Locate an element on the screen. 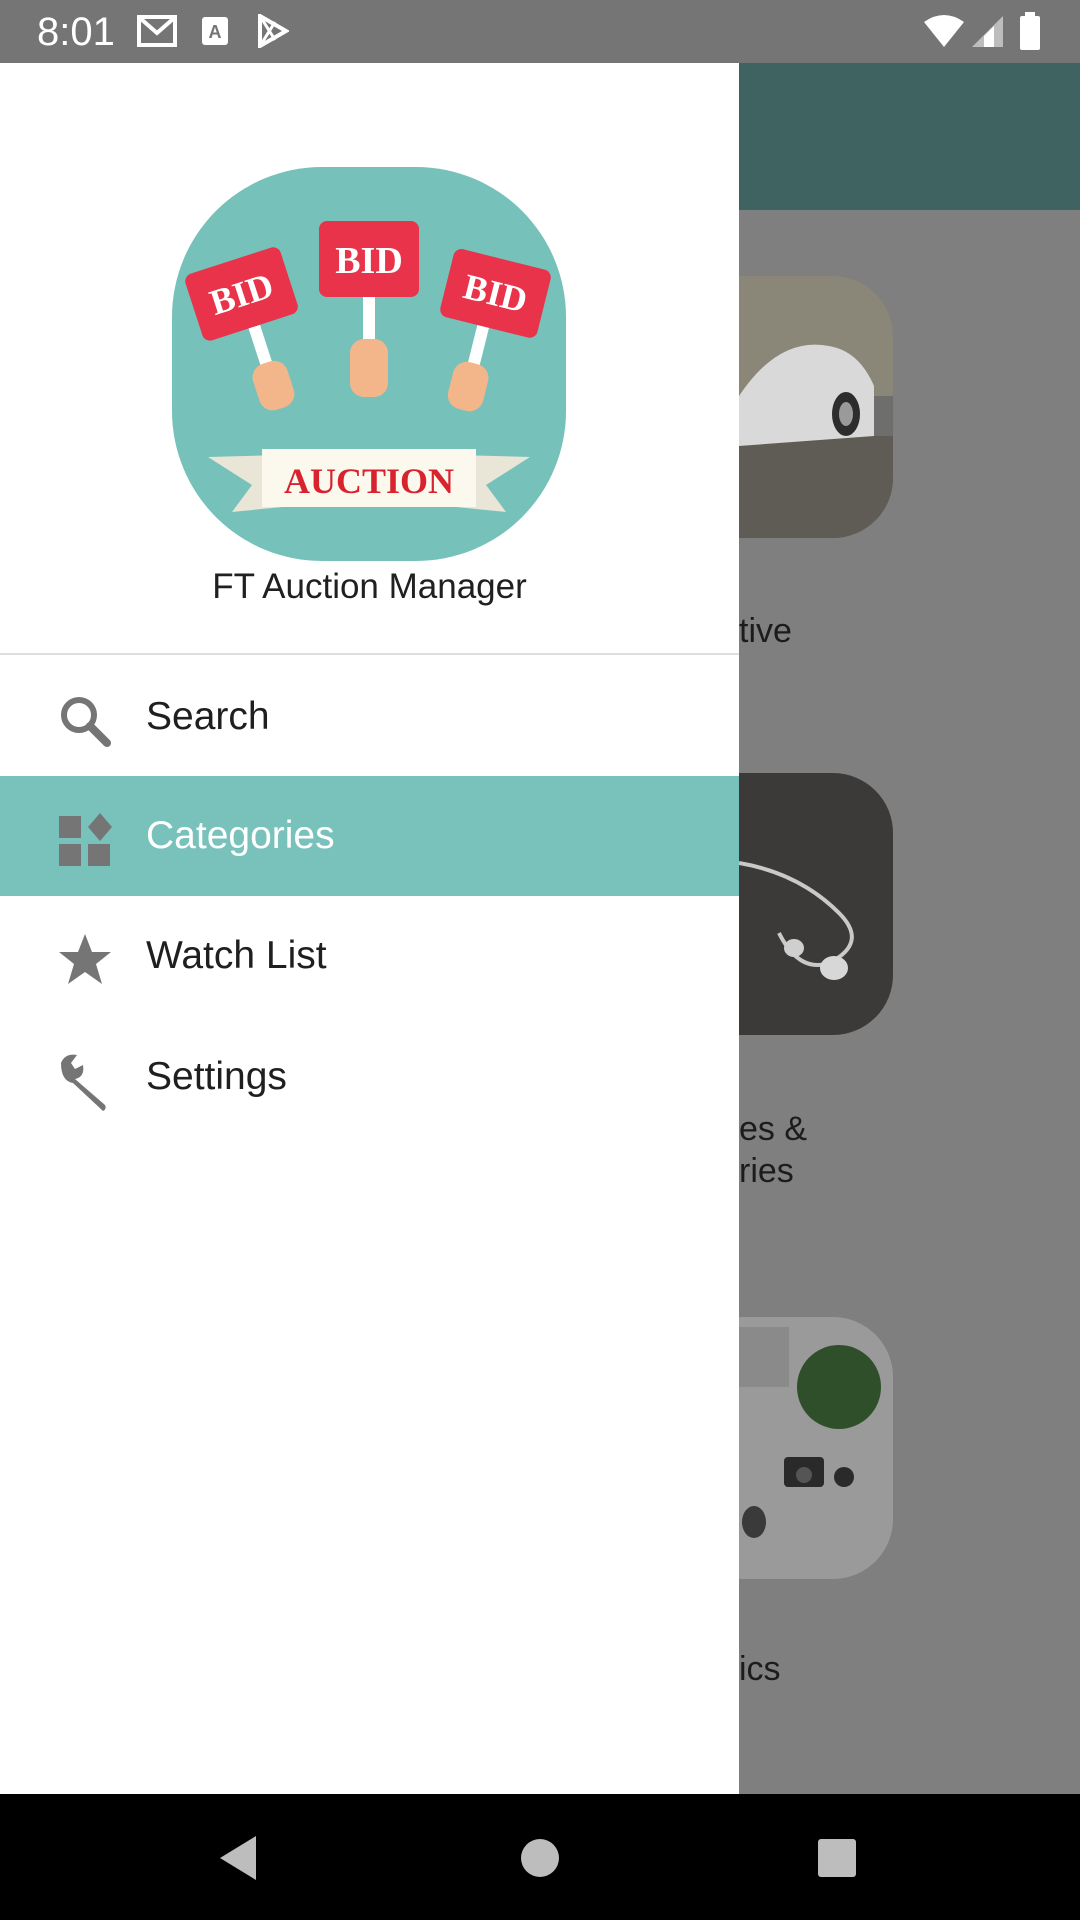 The image size is (1080, 1920). drawer-item-label: Search is located at coordinates (208, 716).